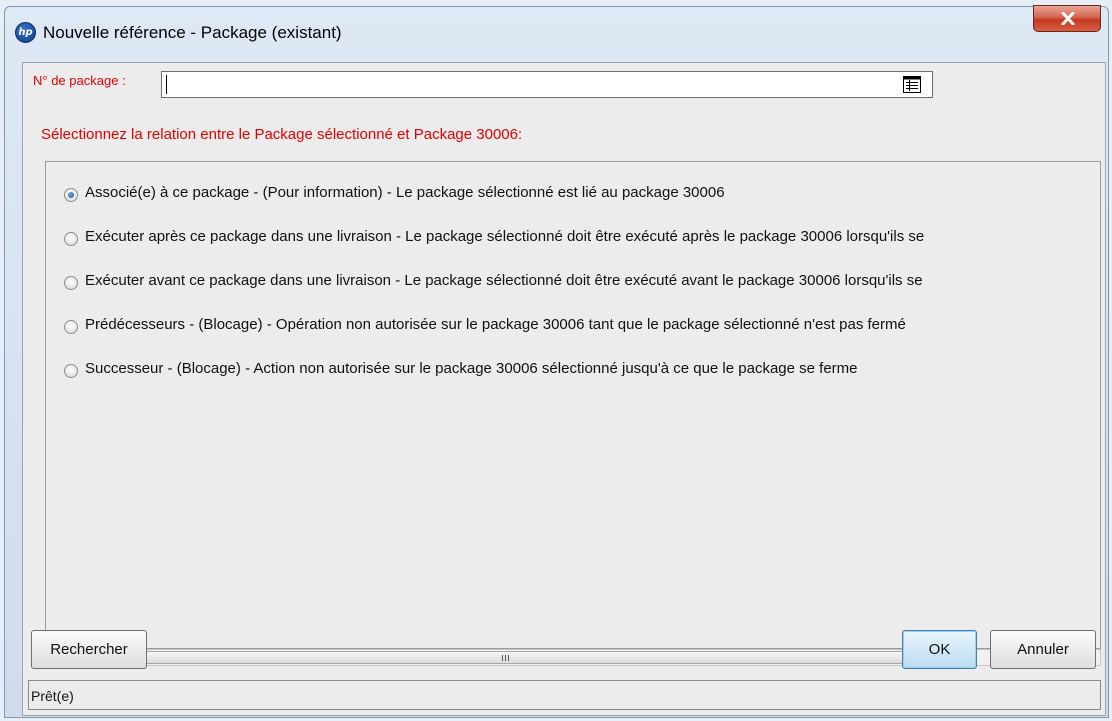  What do you see at coordinates (52, 696) in the screenshot?
I see `status-text: Prêt(e)` at bounding box center [52, 696].